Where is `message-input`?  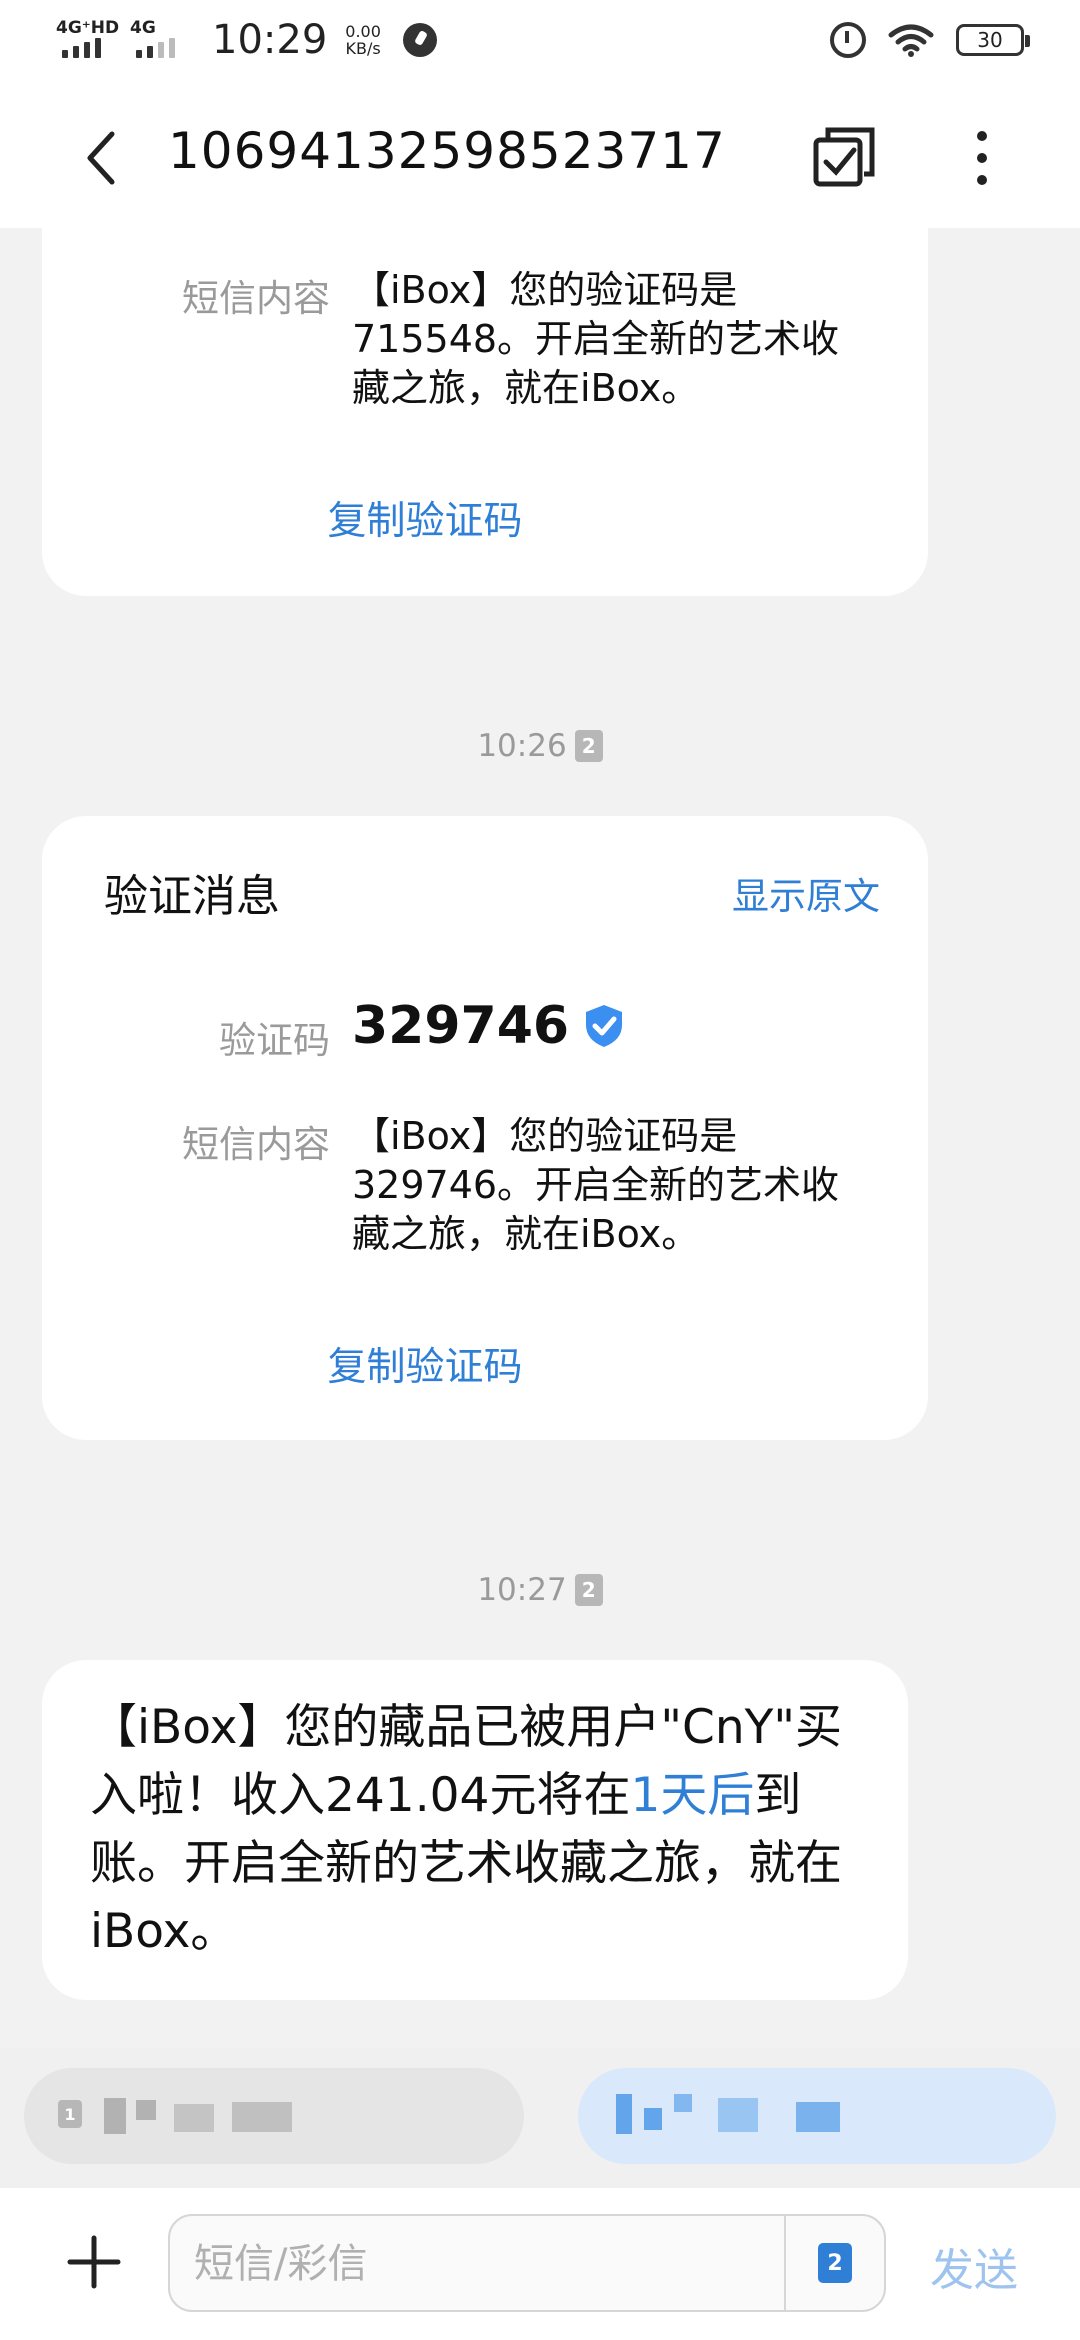 message-input is located at coordinates (474, 2264).